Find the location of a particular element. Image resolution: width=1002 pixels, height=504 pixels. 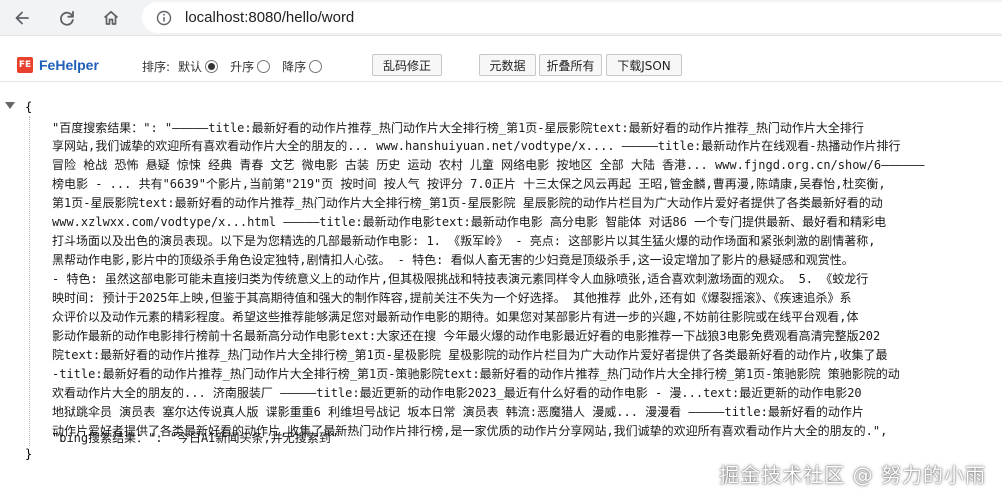

json-value-bing: "今日AI新闻头条,并无搜索到" is located at coordinates (253, 438).